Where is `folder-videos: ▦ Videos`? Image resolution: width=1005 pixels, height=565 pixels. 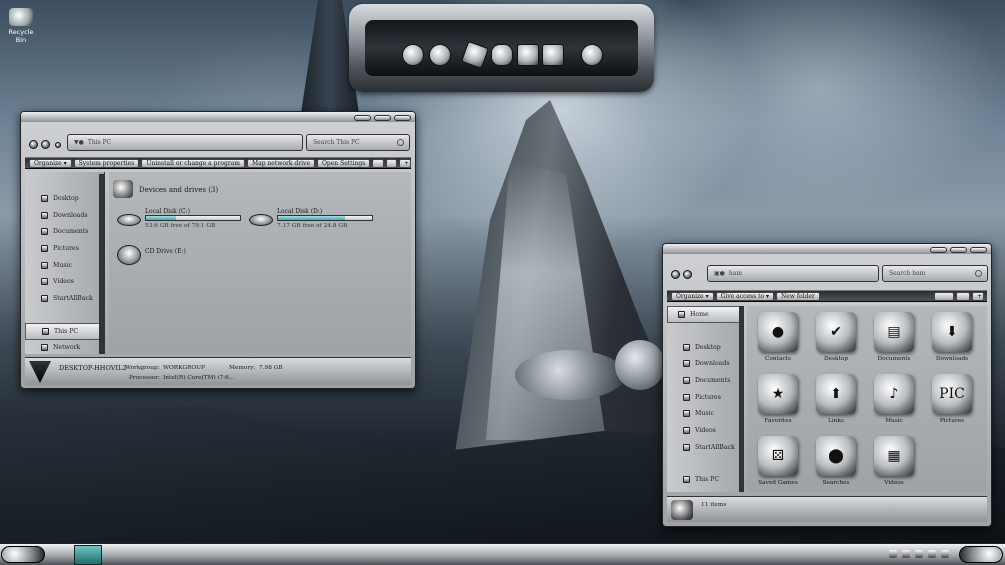 folder-videos: ▦ Videos is located at coordinates (894, 463).